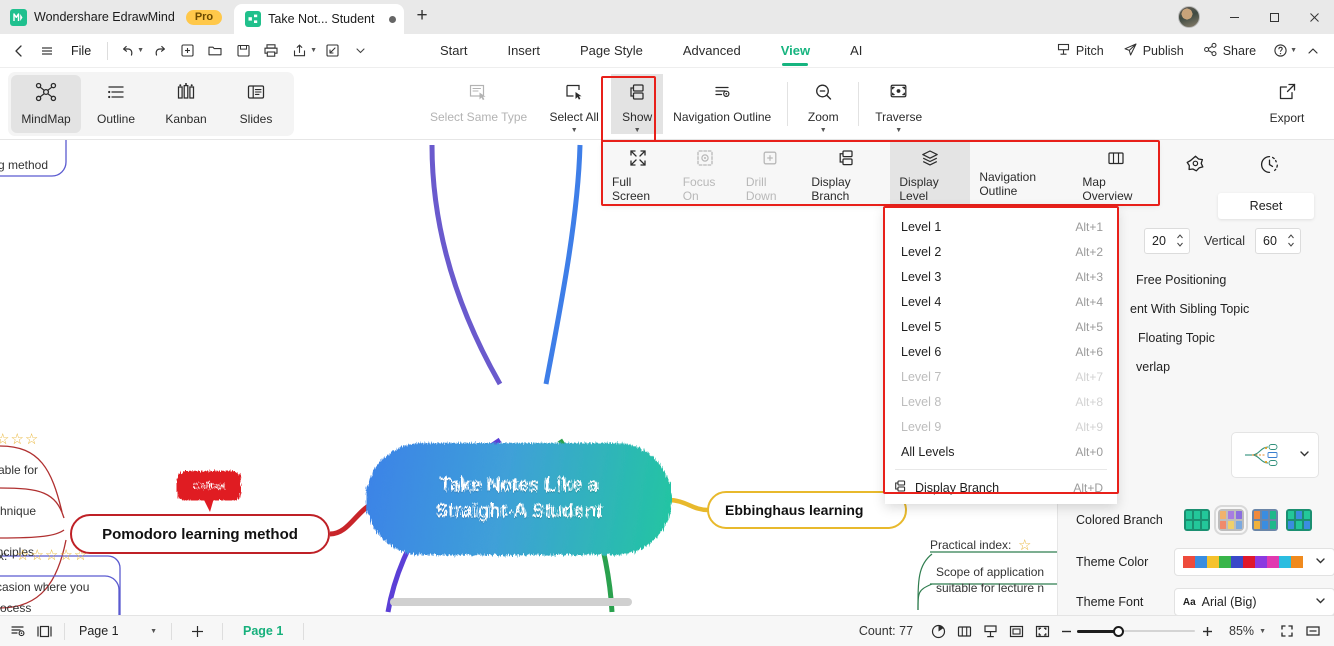 The image size is (1334, 646). Describe the element at coordinates (186, 104) in the screenshot. I see `view-mode-kanban: Kanban` at that location.